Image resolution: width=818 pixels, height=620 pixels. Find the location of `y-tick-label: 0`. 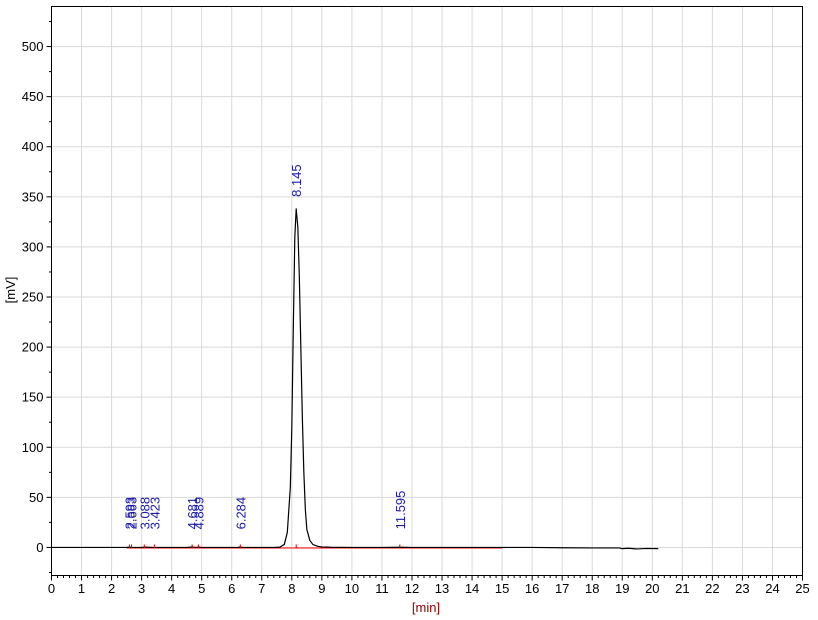

y-tick-label: 0 is located at coordinates (39, 547).